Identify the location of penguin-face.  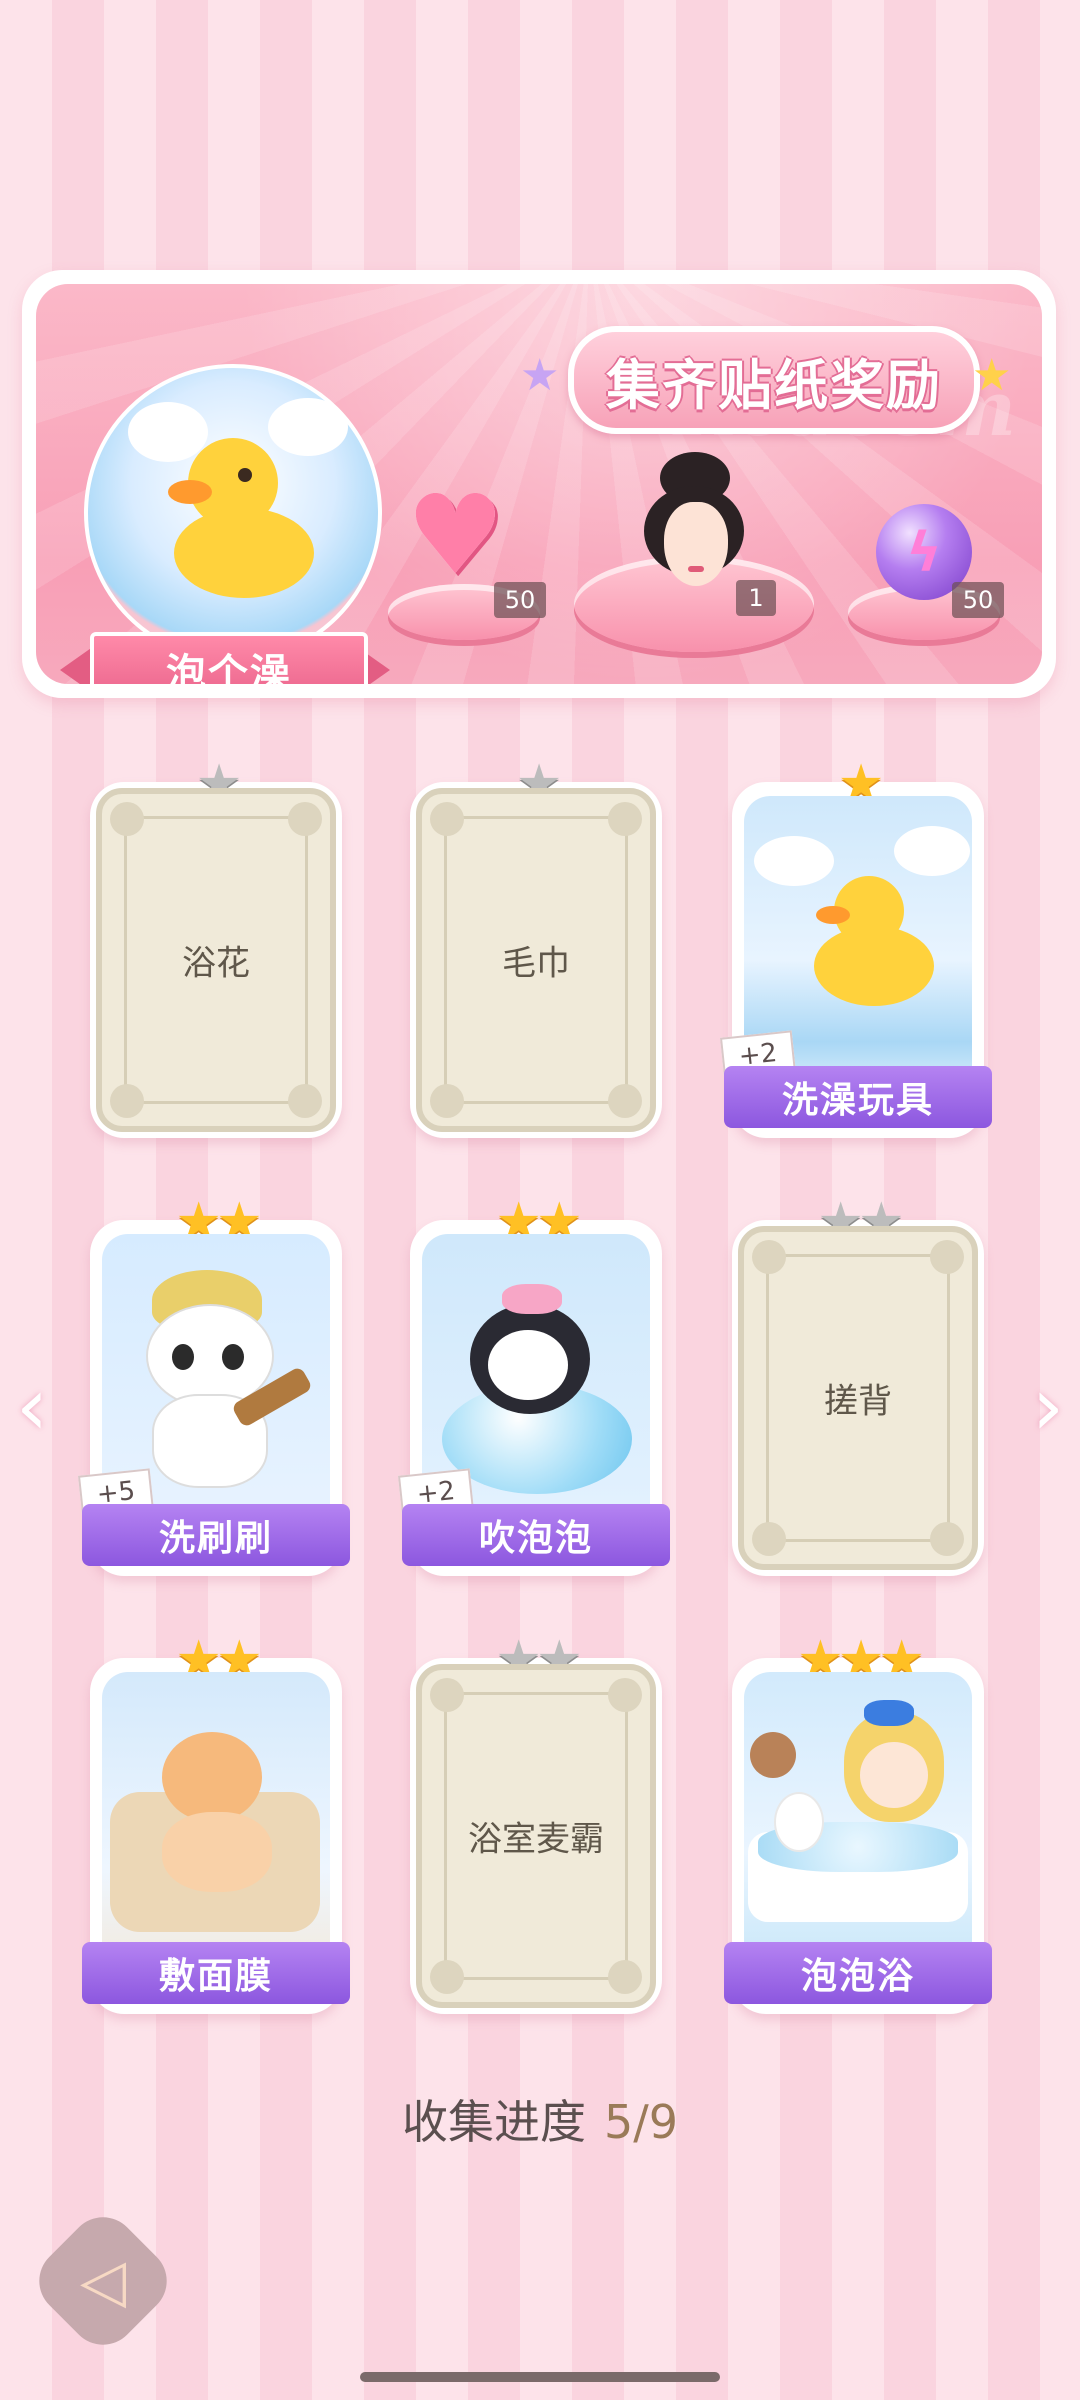
(528, 1365).